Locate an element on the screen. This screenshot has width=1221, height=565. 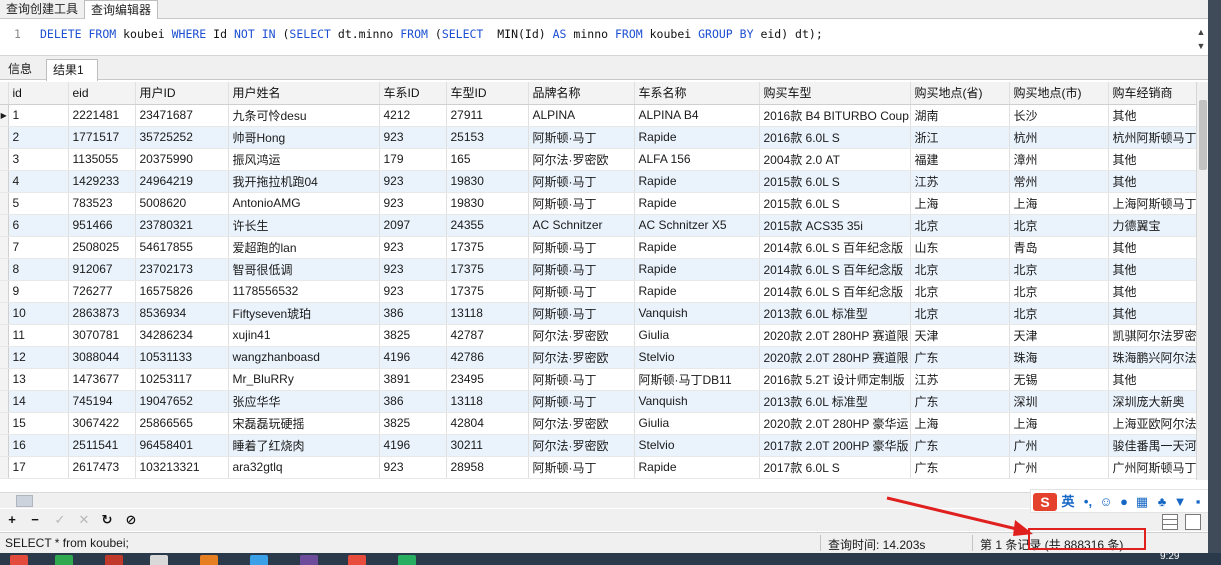
column-header: 购买车型 is located at coordinates (835, 93).